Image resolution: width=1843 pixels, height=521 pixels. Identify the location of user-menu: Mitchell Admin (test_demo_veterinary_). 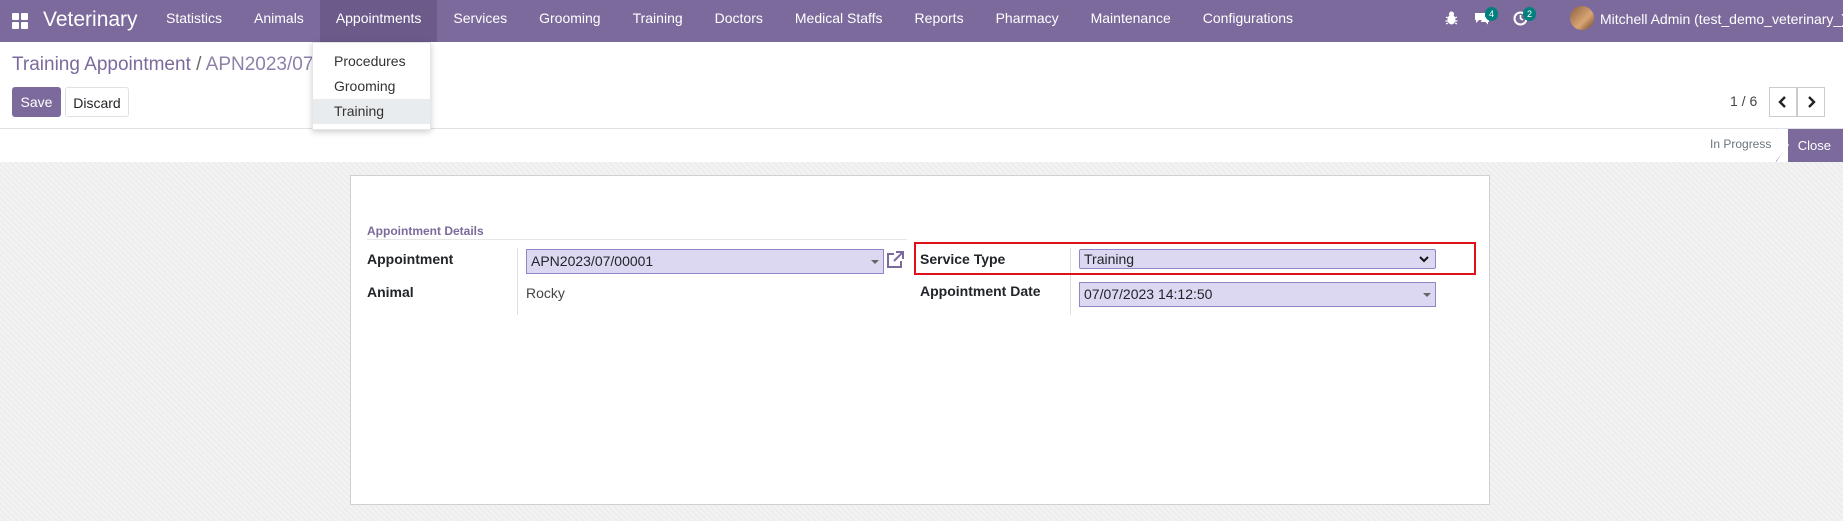
(1721, 19).